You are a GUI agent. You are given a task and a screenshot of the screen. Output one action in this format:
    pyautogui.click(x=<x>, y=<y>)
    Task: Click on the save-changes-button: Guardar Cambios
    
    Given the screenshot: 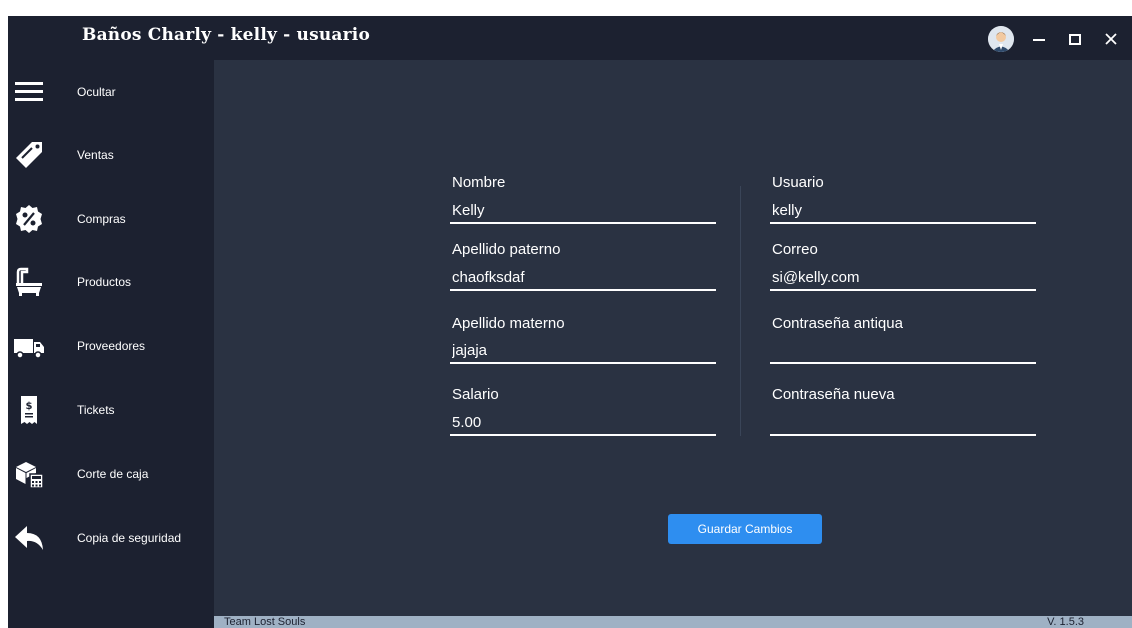 What is the action you would take?
    pyautogui.click(x=745, y=529)
    